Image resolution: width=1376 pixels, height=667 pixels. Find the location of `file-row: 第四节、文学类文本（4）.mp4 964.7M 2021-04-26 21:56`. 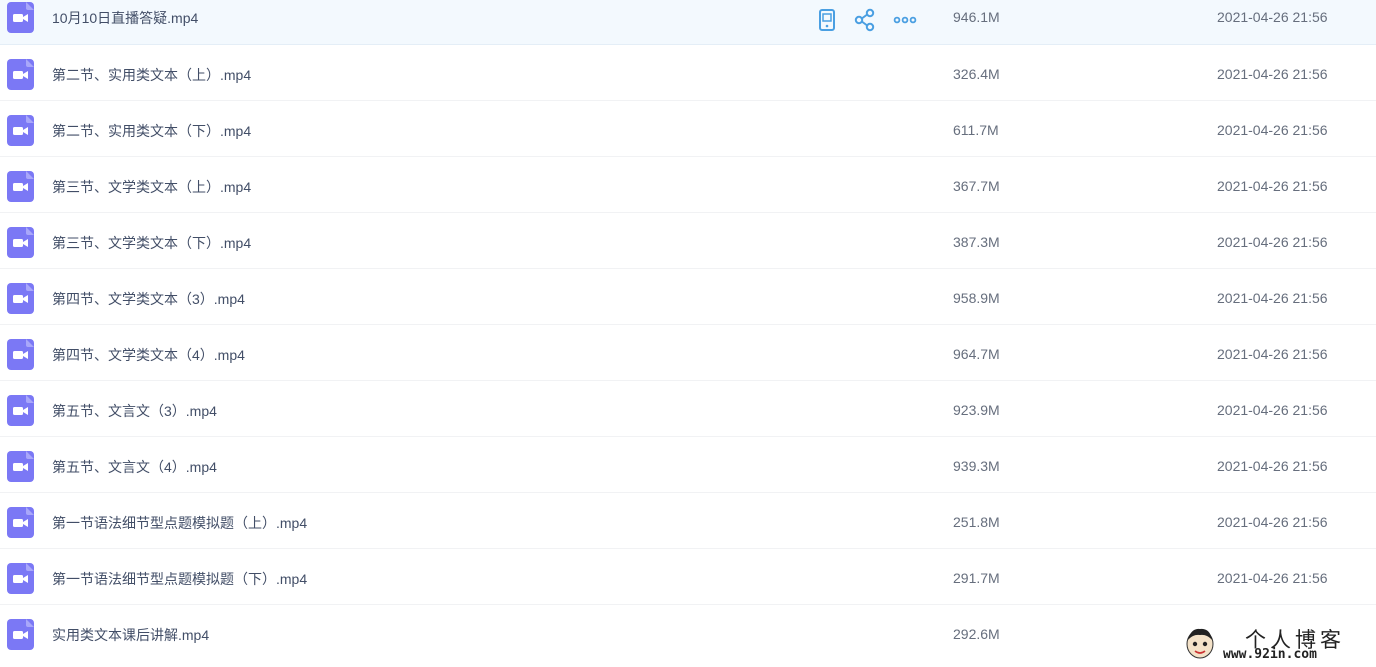

file-row: 第四节、文学类文本（4）.mp4 964.7M 2021-04-26 21:56 is located at coordinates (688, 353).